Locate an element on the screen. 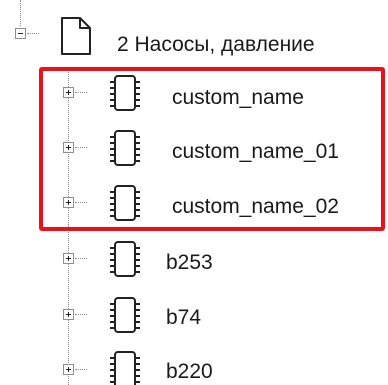  tree-item-label-root: 2 Насосы, давление is located at coordinates (216, 45).